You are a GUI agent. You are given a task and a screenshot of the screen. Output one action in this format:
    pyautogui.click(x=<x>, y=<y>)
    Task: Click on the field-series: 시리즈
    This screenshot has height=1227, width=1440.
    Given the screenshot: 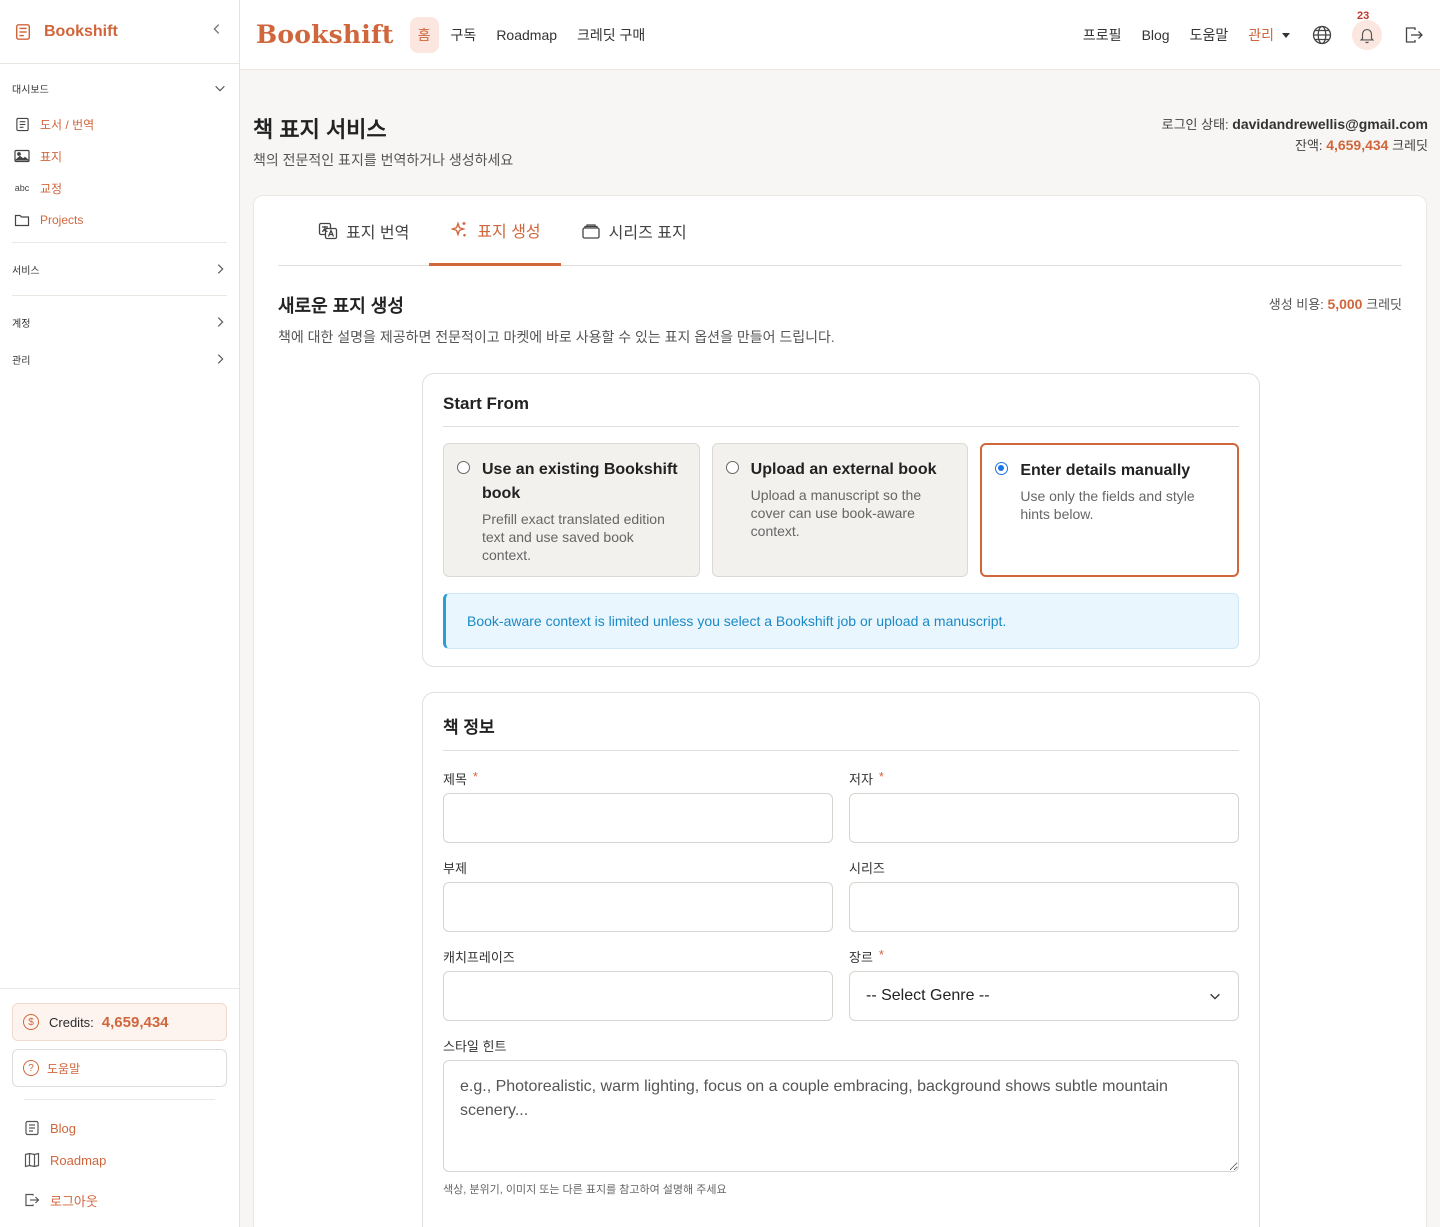 What is the action you would take?
    pyautogui.click(x=1044, y=894)
    